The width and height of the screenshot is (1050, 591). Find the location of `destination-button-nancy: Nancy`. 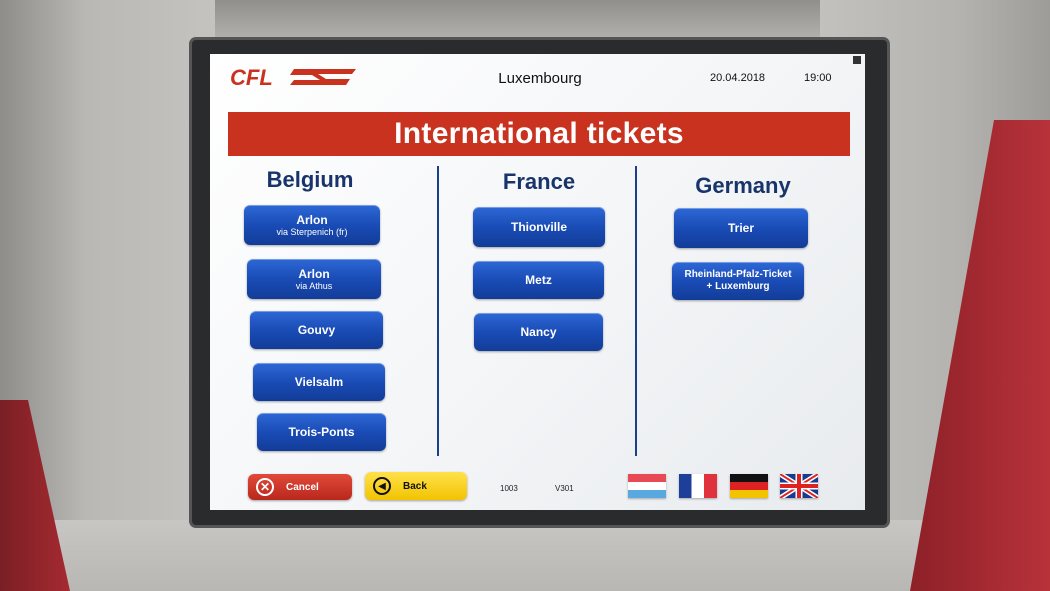

destination-button-nancy: Nancy is located at coordinates (538, 332).